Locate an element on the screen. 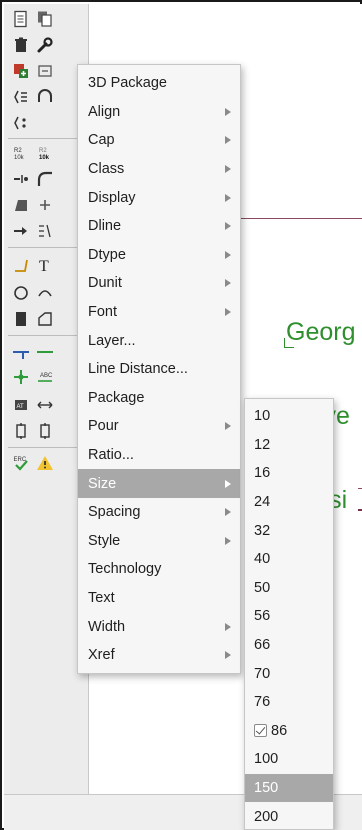  menu-item-label: Dline is located at coordinates (105, 226).